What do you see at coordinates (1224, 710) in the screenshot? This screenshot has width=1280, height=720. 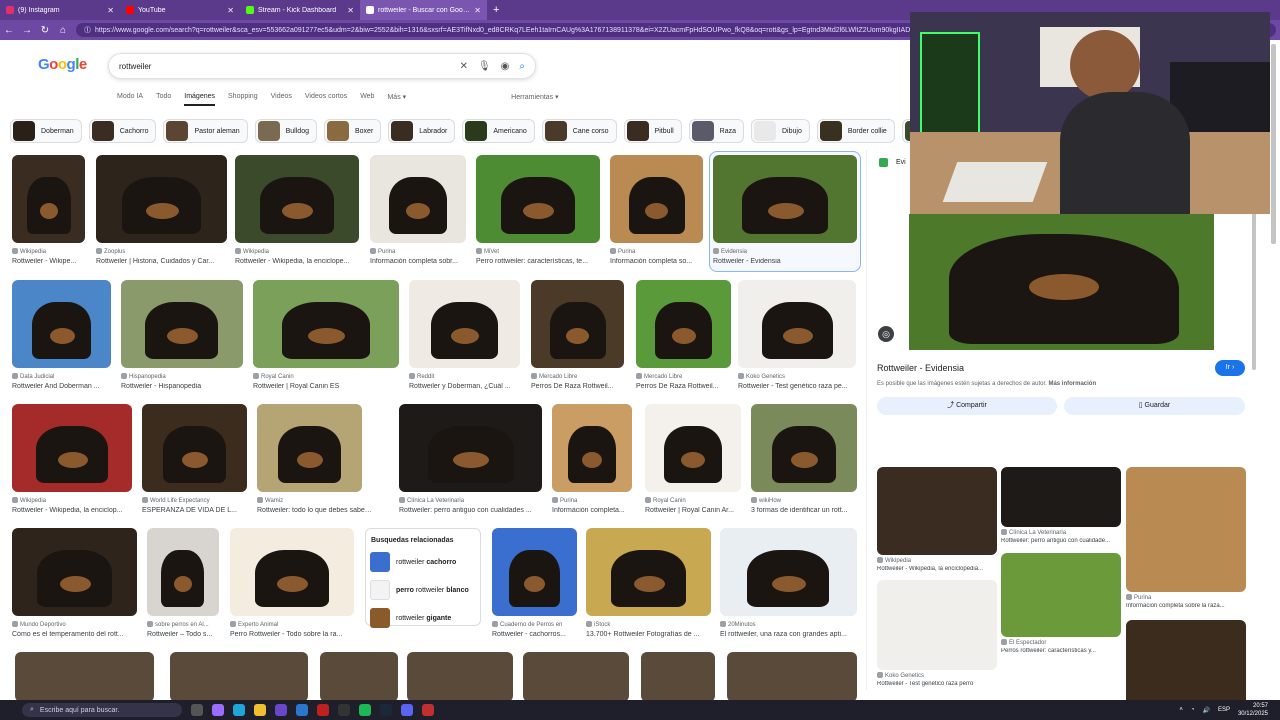 I see `language-indicator: ESP` at bounding box center [1224, 710].